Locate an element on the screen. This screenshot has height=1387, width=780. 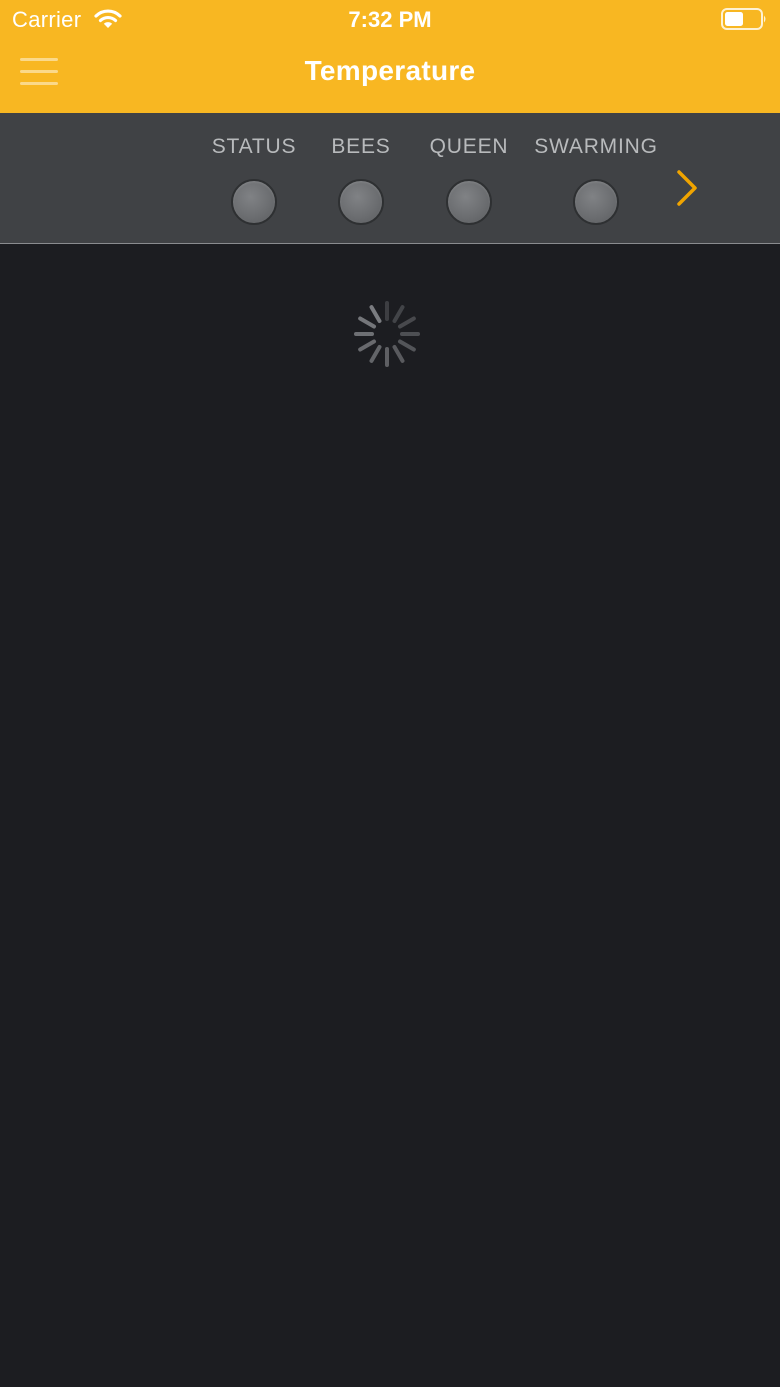
battery-icon is located at coordinates (743, 19).